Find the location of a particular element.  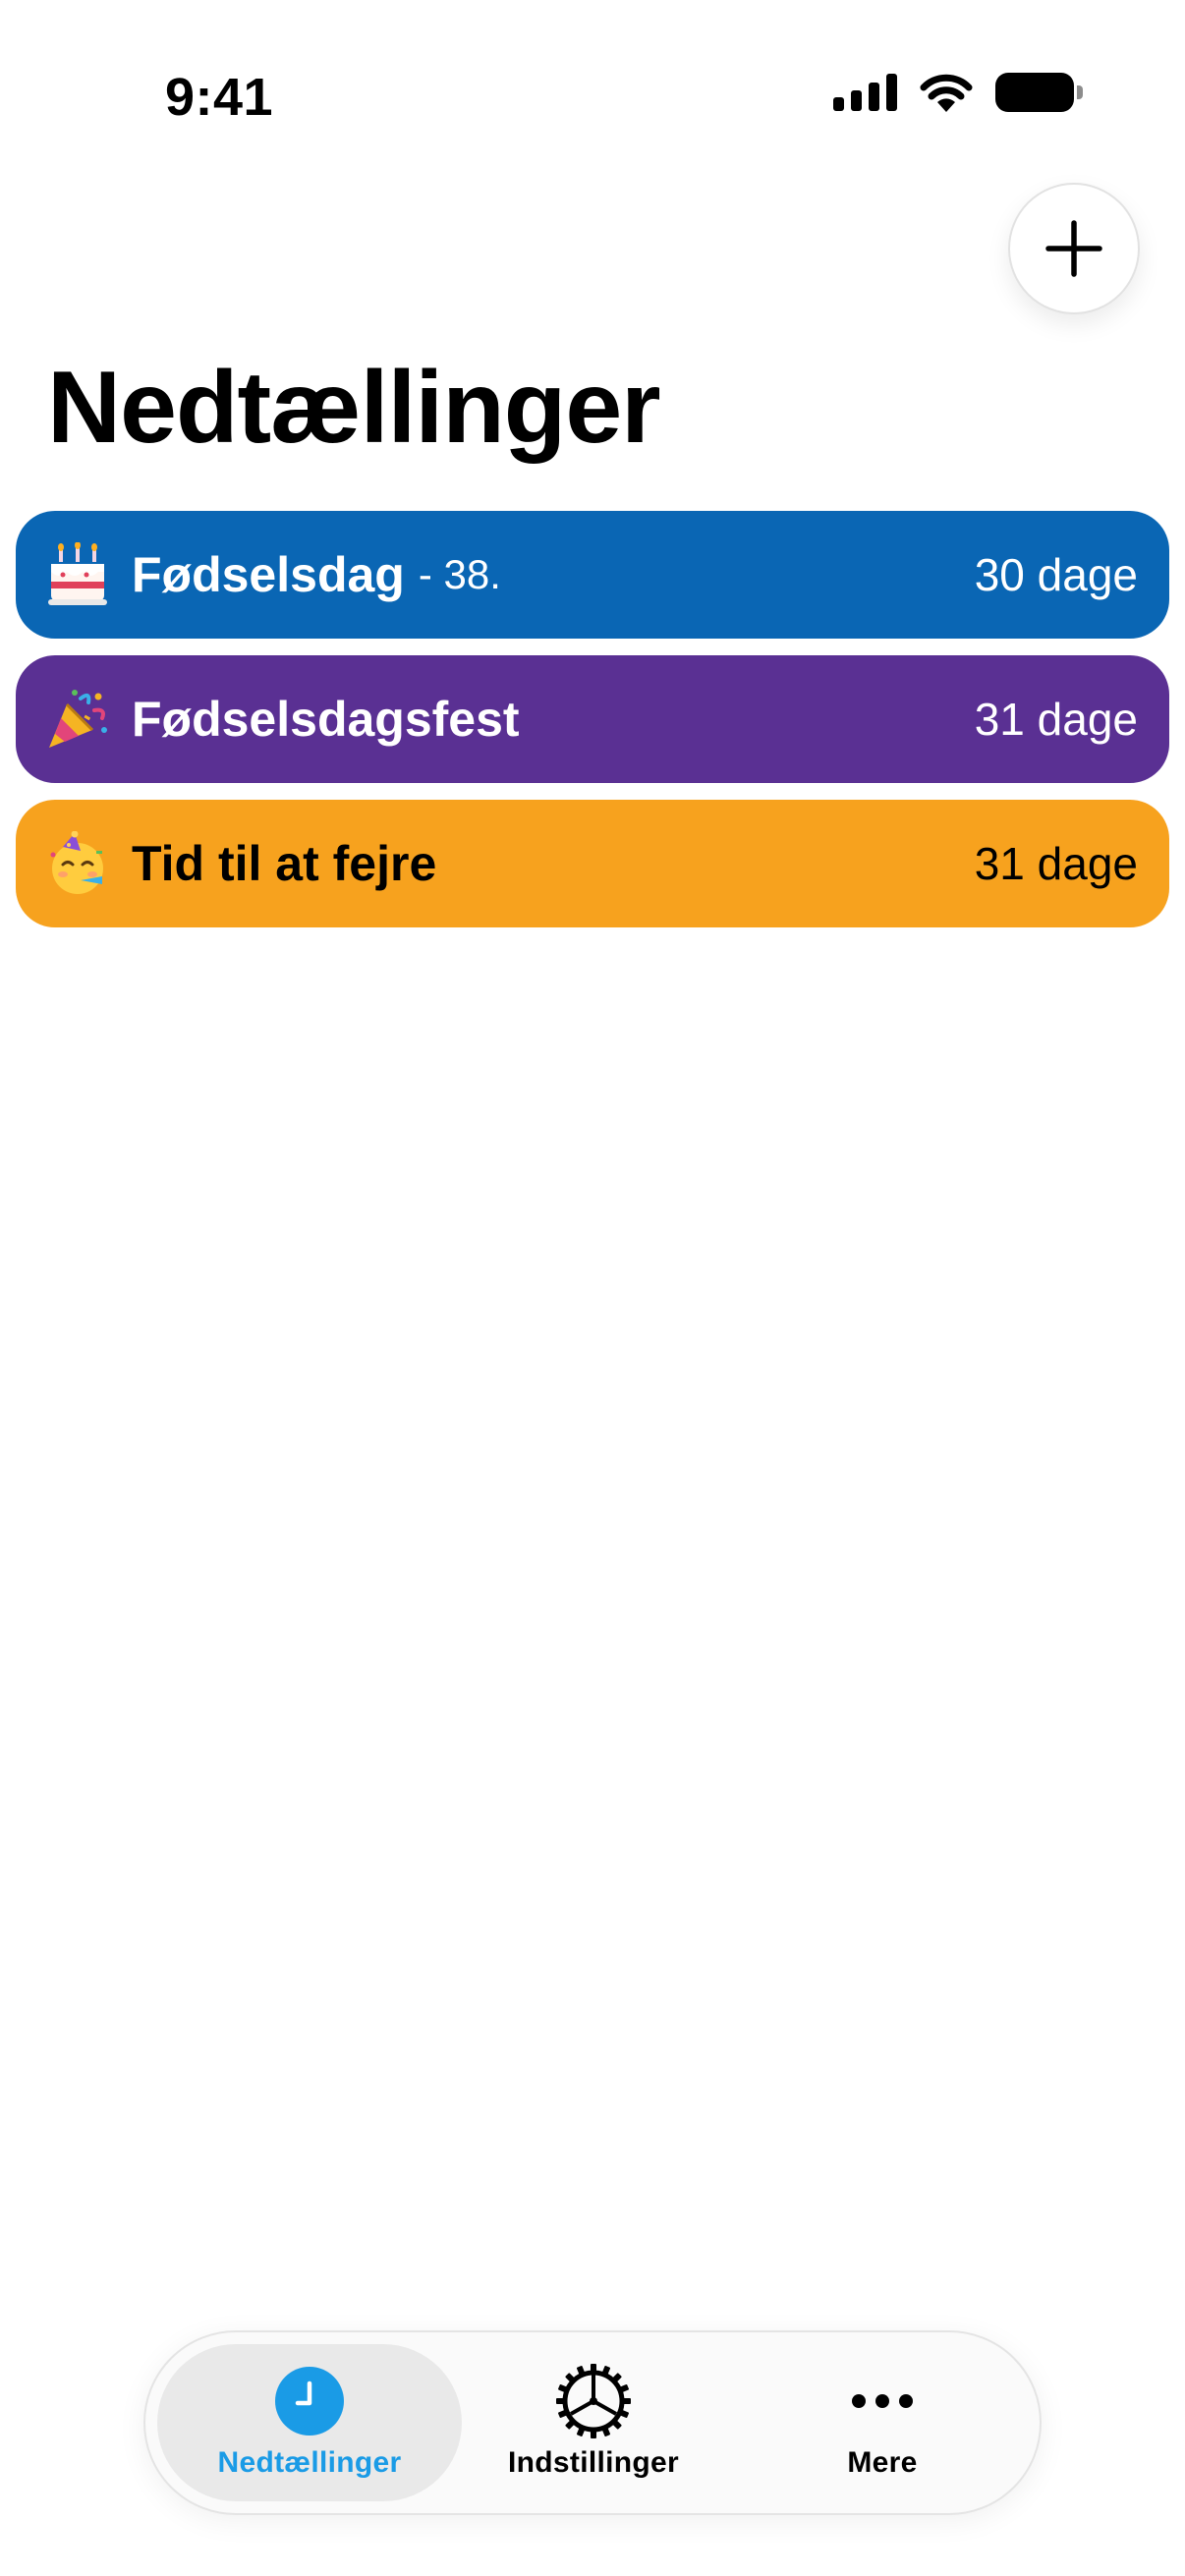

tab-mere: Mere is located at coordinates (883, 2422).